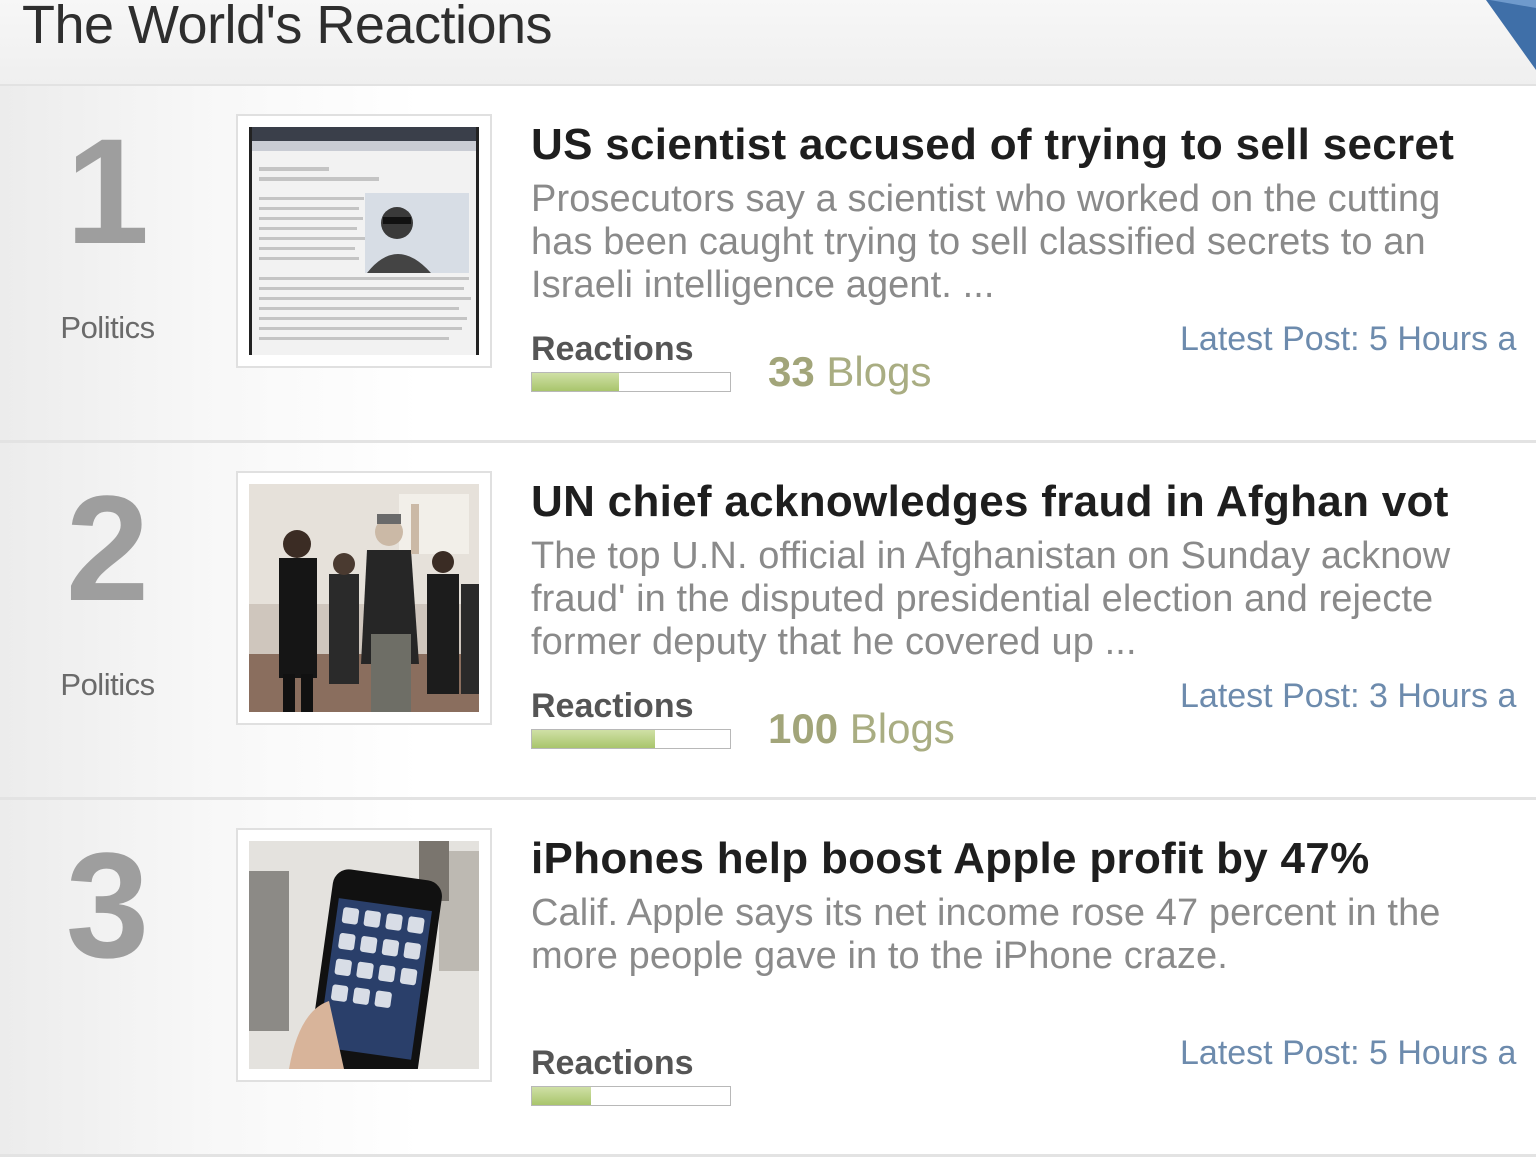 The image size is (1536, 1157). I want to click on story-title-link: iPhones help boost Apple profit by 47%, so click(950, 859).